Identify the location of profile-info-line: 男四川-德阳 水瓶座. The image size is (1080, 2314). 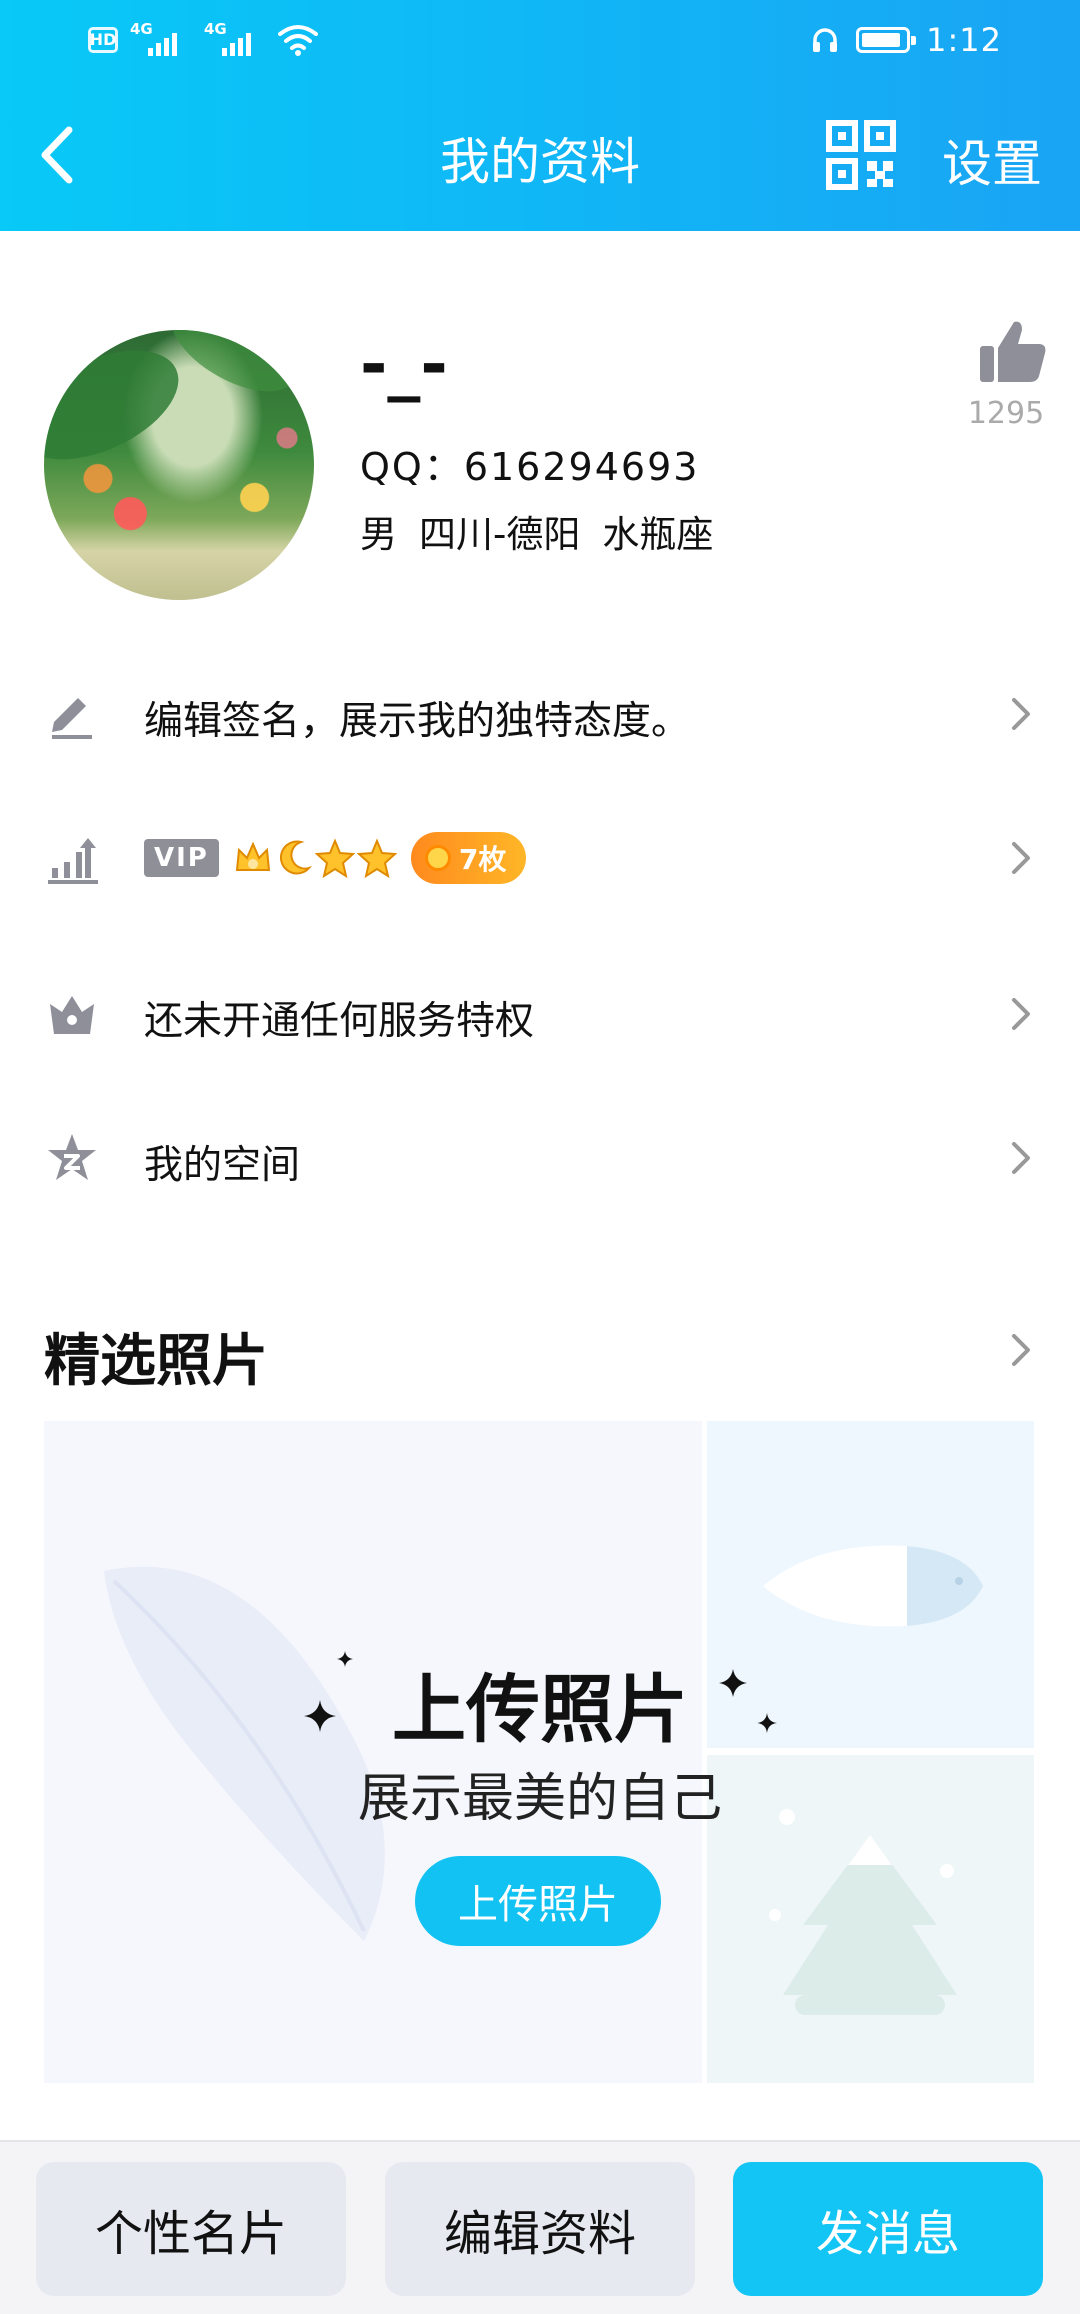
(547, 531).